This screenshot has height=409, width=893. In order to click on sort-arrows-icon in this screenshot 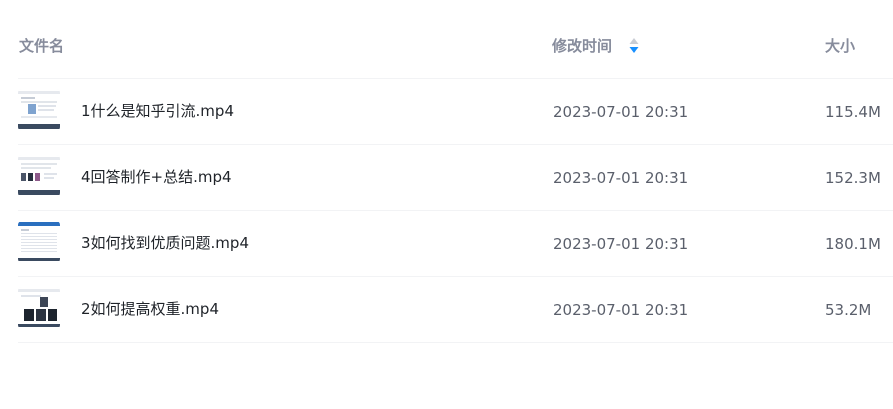, I will do `click(634, 46)`.